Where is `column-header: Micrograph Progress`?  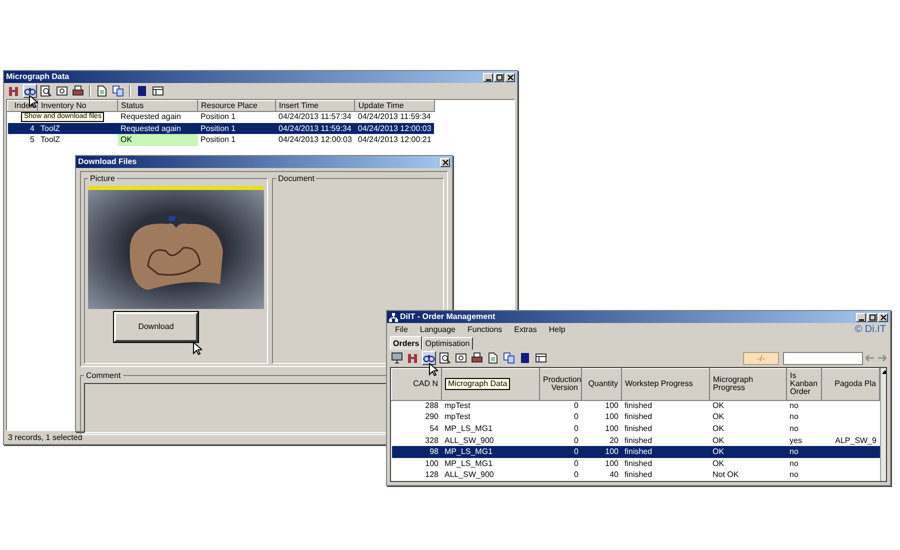 column-header: Micrograph Progress is located at coordinates (748, 384).